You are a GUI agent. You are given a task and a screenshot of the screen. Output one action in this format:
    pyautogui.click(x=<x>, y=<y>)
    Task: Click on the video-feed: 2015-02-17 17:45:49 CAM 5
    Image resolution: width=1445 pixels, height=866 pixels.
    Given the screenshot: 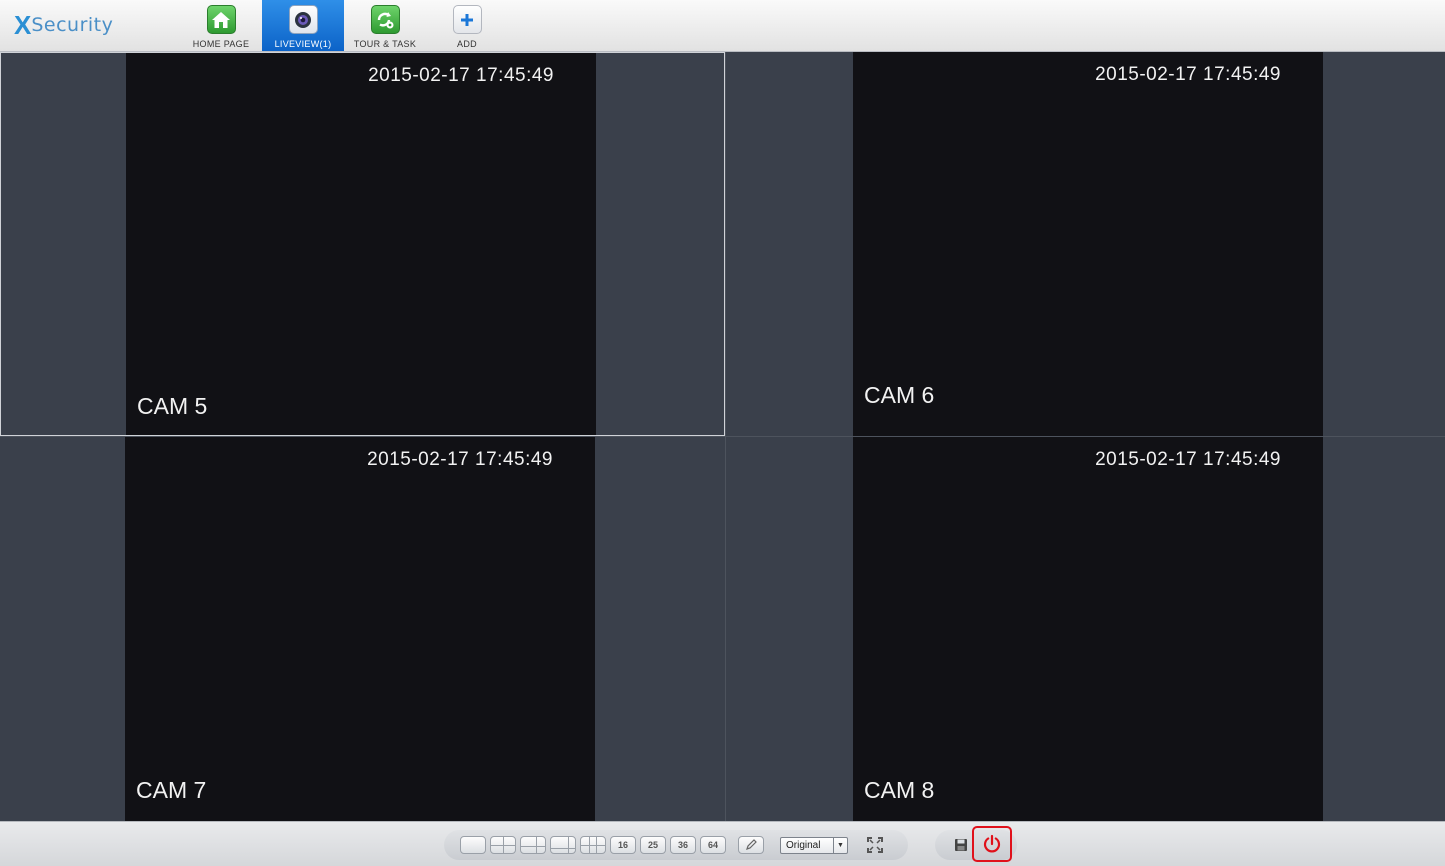 What is the action you would take?
    pyautogui.click(x=361, y=244)
    